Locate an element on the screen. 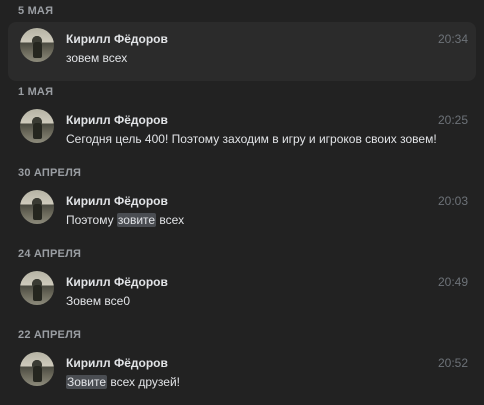 This screenshot has width=484, height=405. message-text-after: всех is located at coordinates (170, 220).